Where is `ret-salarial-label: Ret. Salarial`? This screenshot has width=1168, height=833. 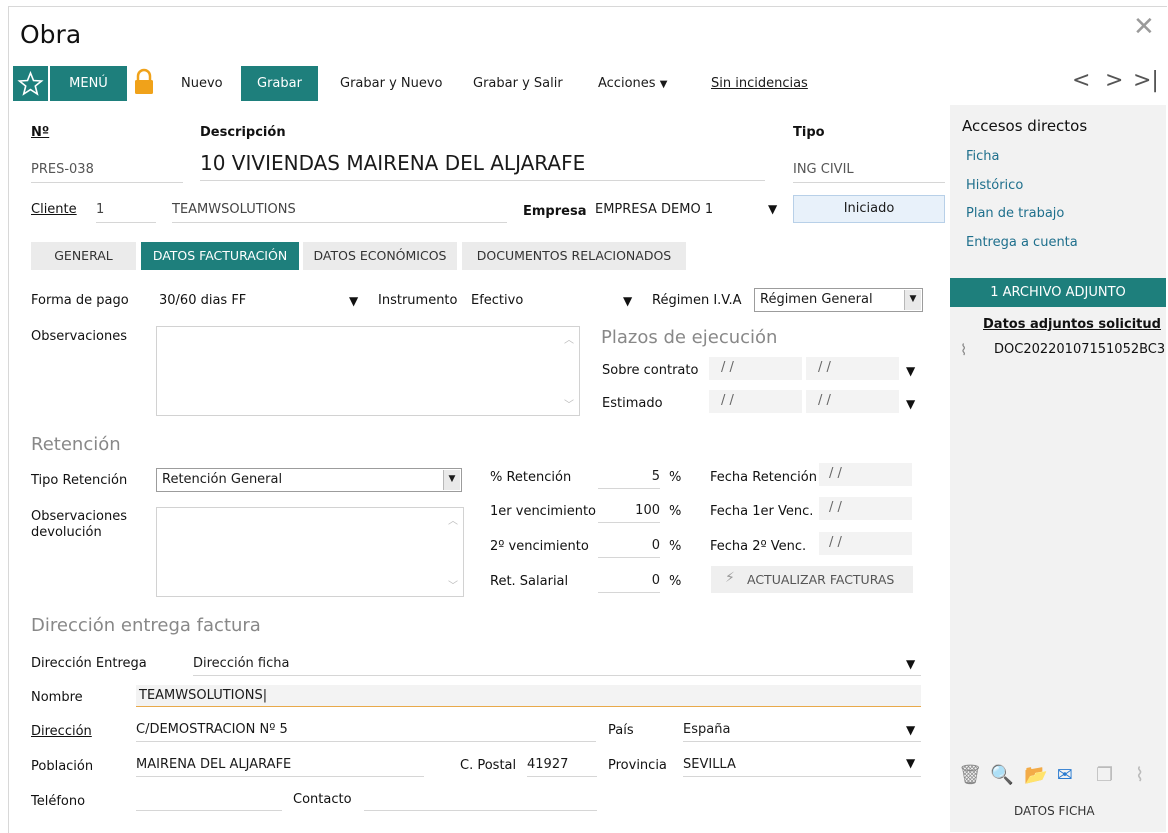 ret-salarial-label: Ret. Salarial is located at coordinates (529, 581).